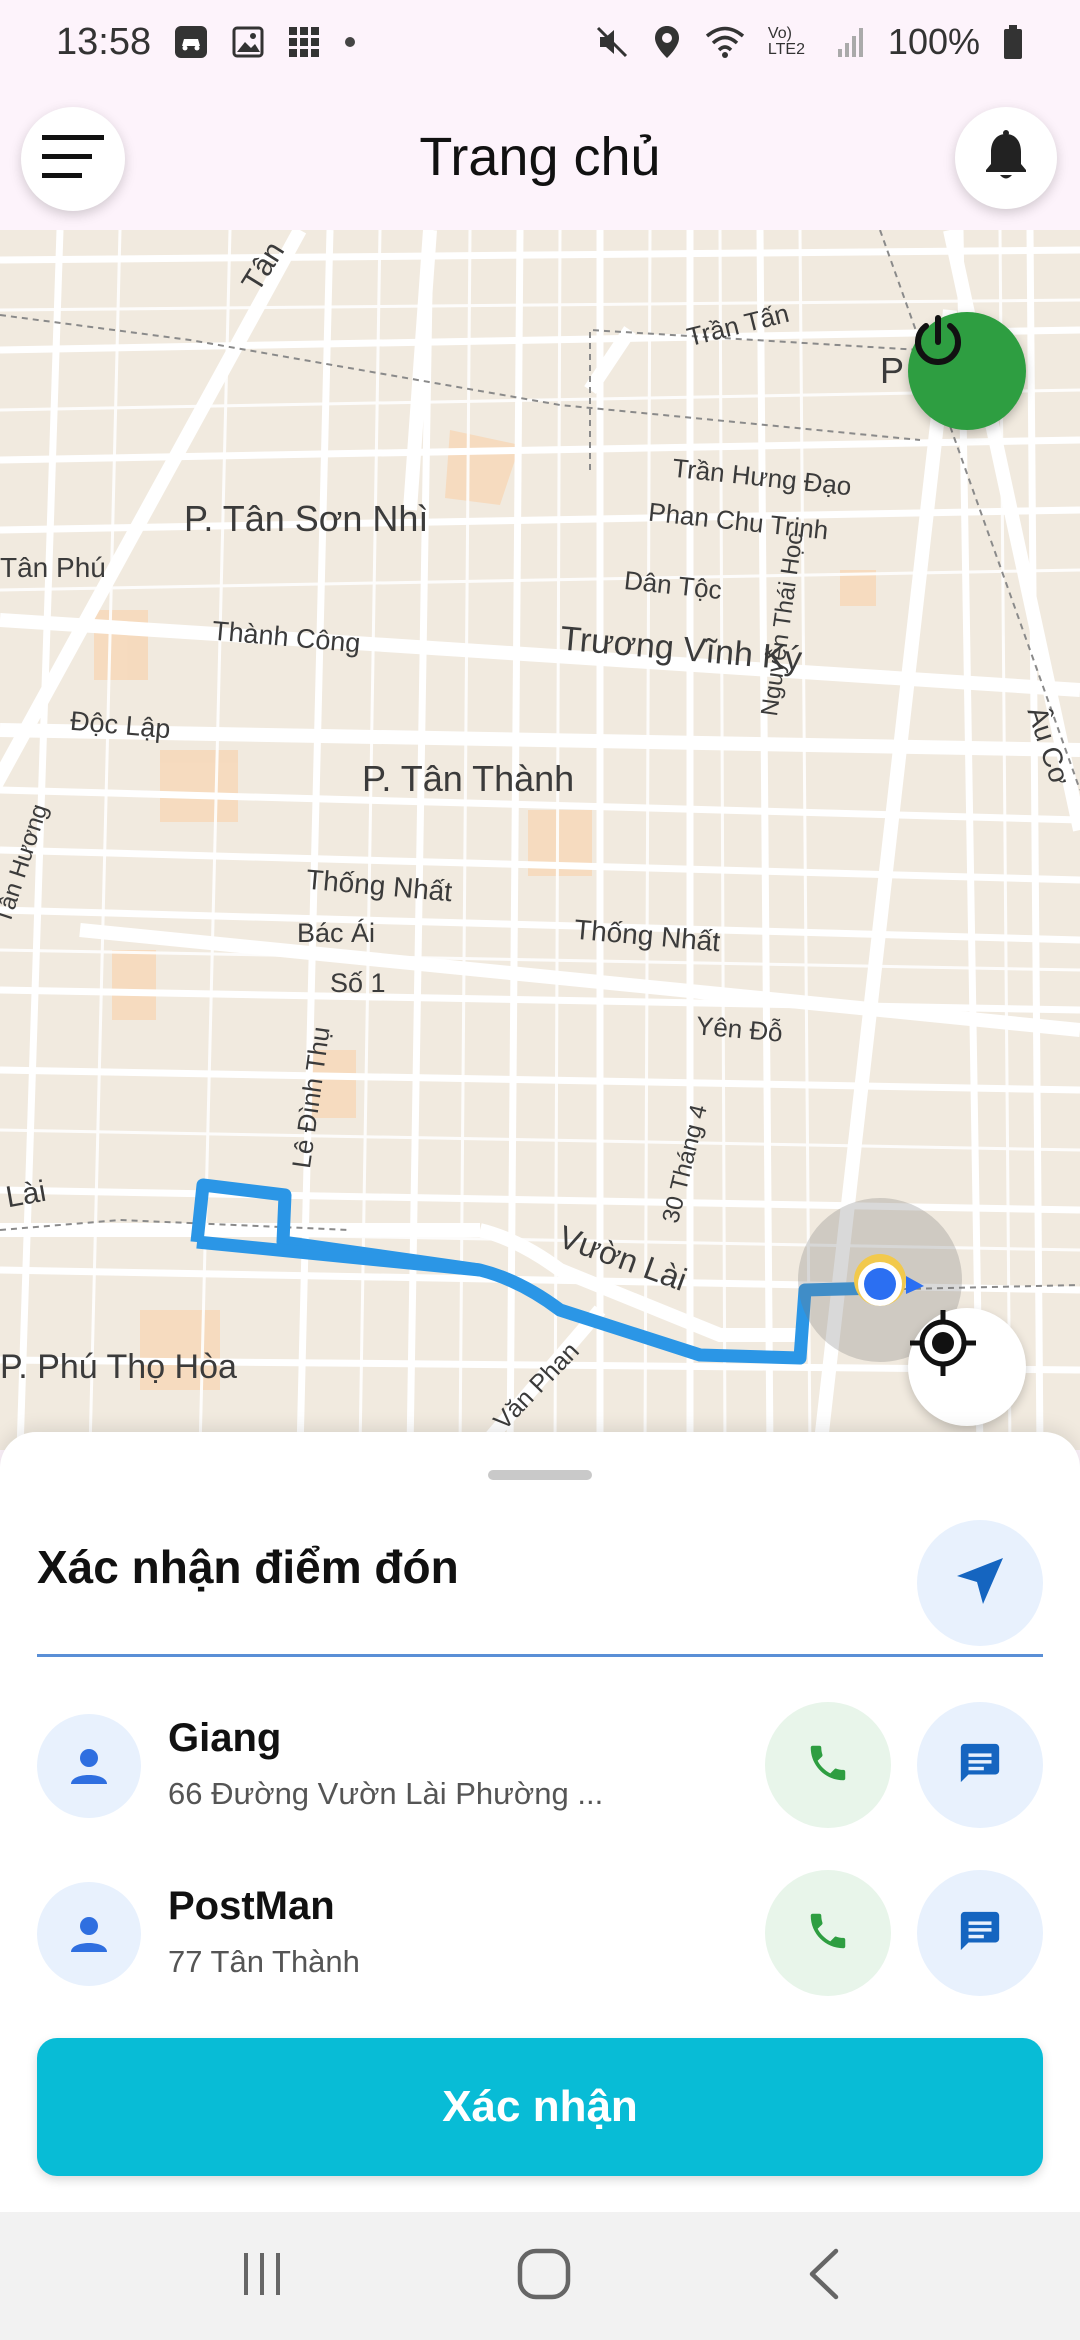  Describe the element at coordinates (306, 518) in the screenshot. I see `map-label: P. Tân Sơn Nhì` at that location.